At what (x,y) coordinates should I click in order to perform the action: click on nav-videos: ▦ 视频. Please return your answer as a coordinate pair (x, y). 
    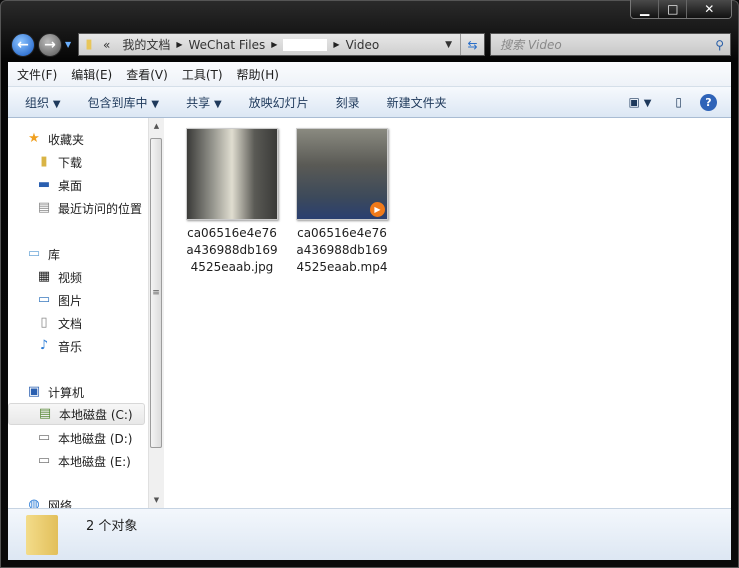
    Looking at the image, I should click on (59, 277).